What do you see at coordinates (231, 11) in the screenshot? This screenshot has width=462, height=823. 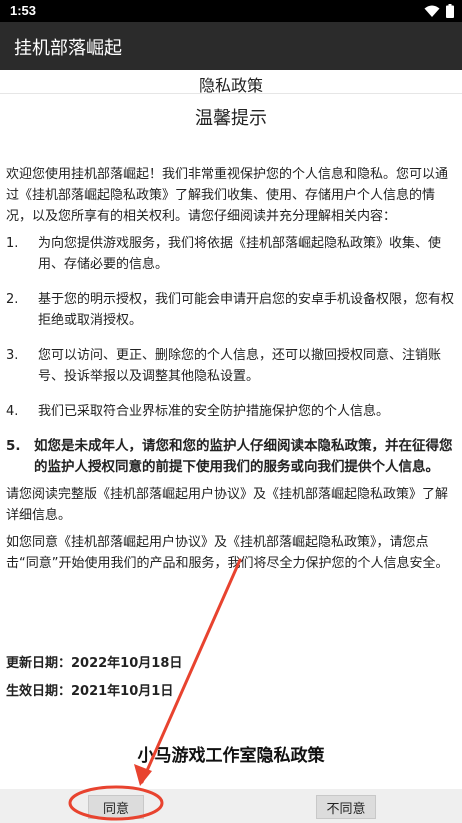 I see `status-bar: 1:53` at bounding box center [231, 11].